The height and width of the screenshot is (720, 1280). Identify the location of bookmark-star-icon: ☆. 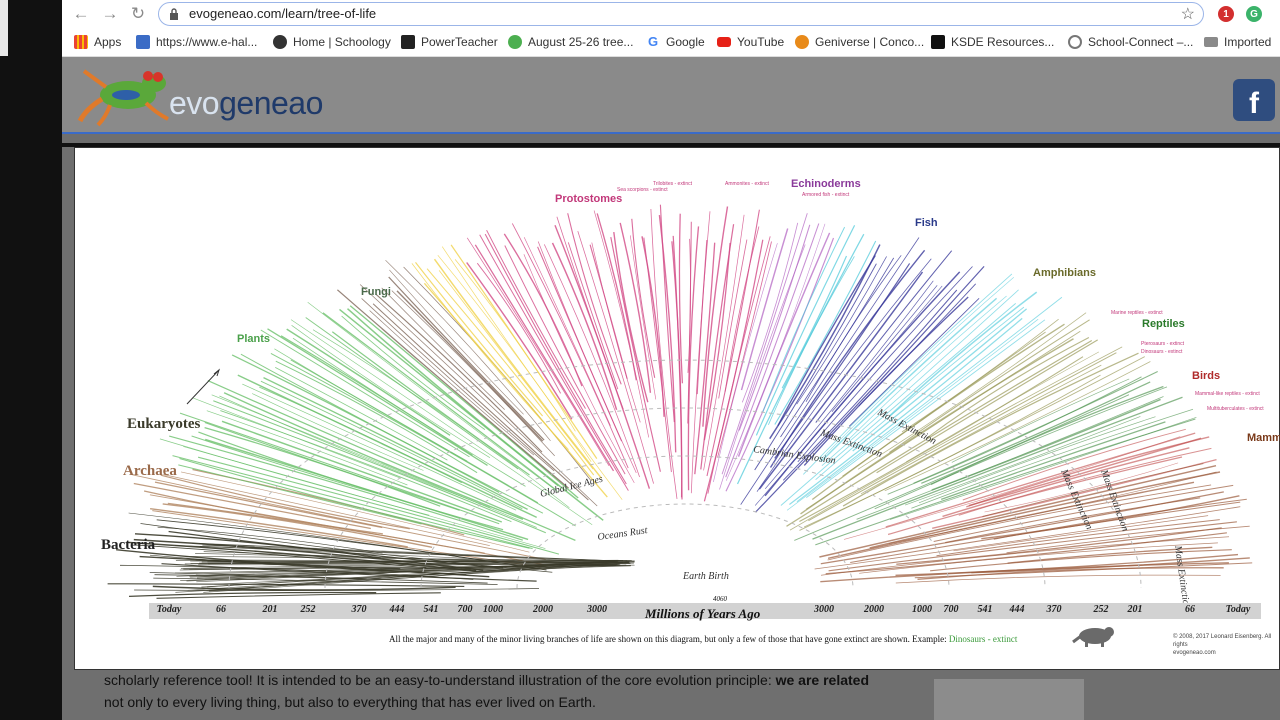
(1188, 14).